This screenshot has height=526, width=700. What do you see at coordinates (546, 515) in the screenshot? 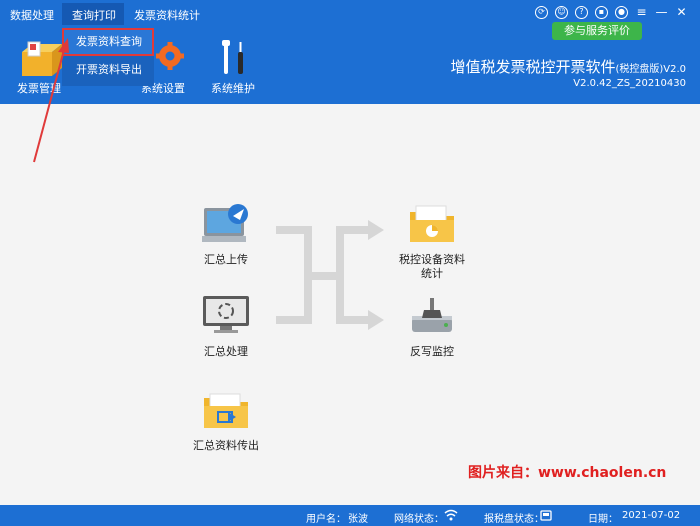
I see `disk-status-icon` at bounding box center [546, 515].